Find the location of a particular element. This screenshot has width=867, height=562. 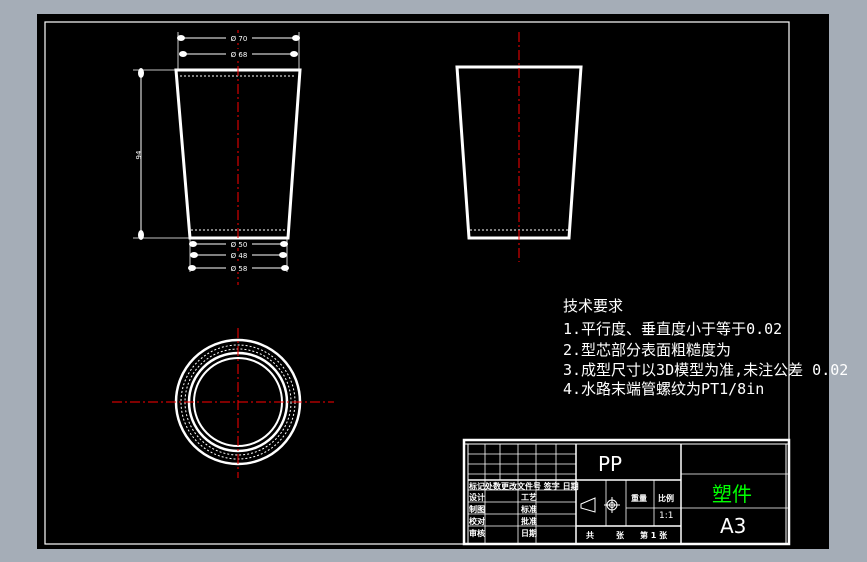

front-view: Ø 70 Ø 68 94 Ø 50 Ø 48 Ø 58 is located at coordinates (217, 157).